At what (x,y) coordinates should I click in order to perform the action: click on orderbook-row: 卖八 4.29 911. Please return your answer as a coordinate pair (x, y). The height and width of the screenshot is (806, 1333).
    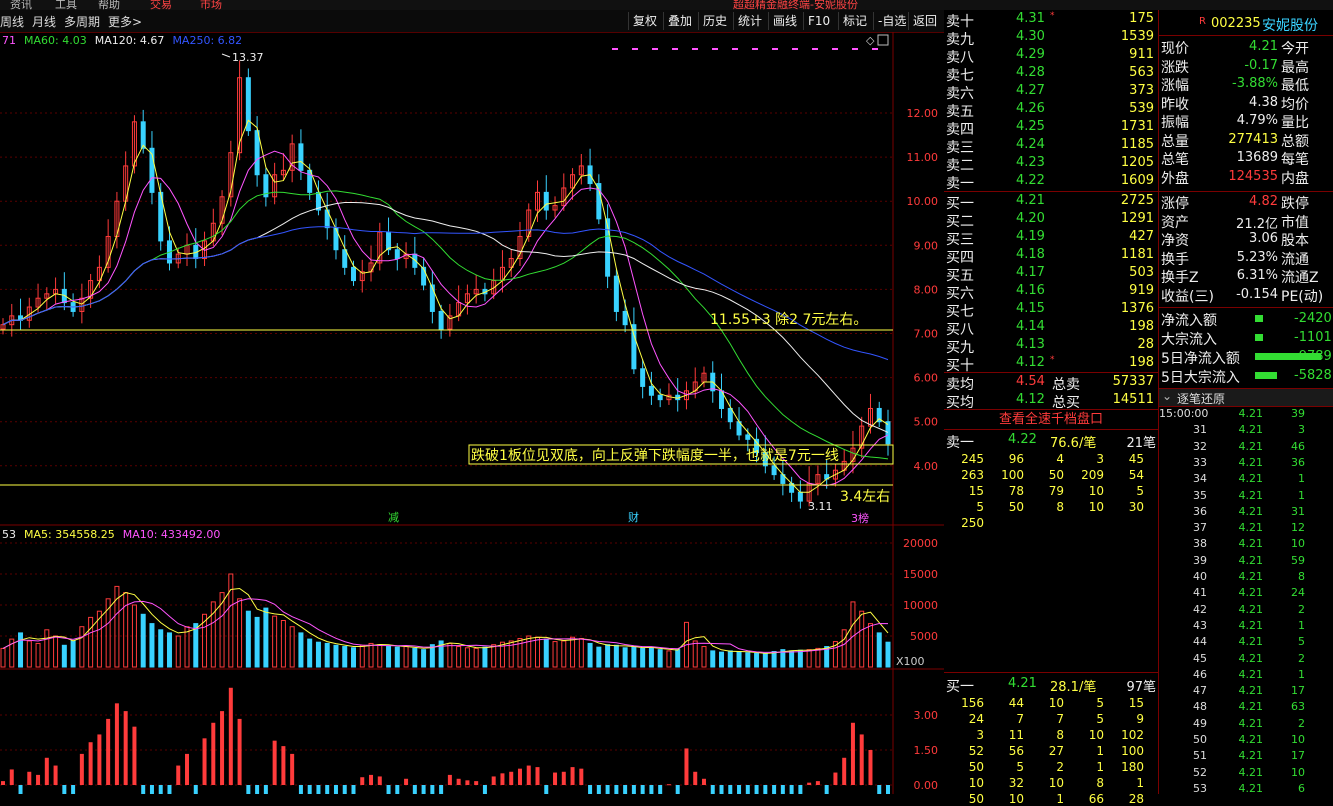
    Looking at the image, I should click on (1051, 56).